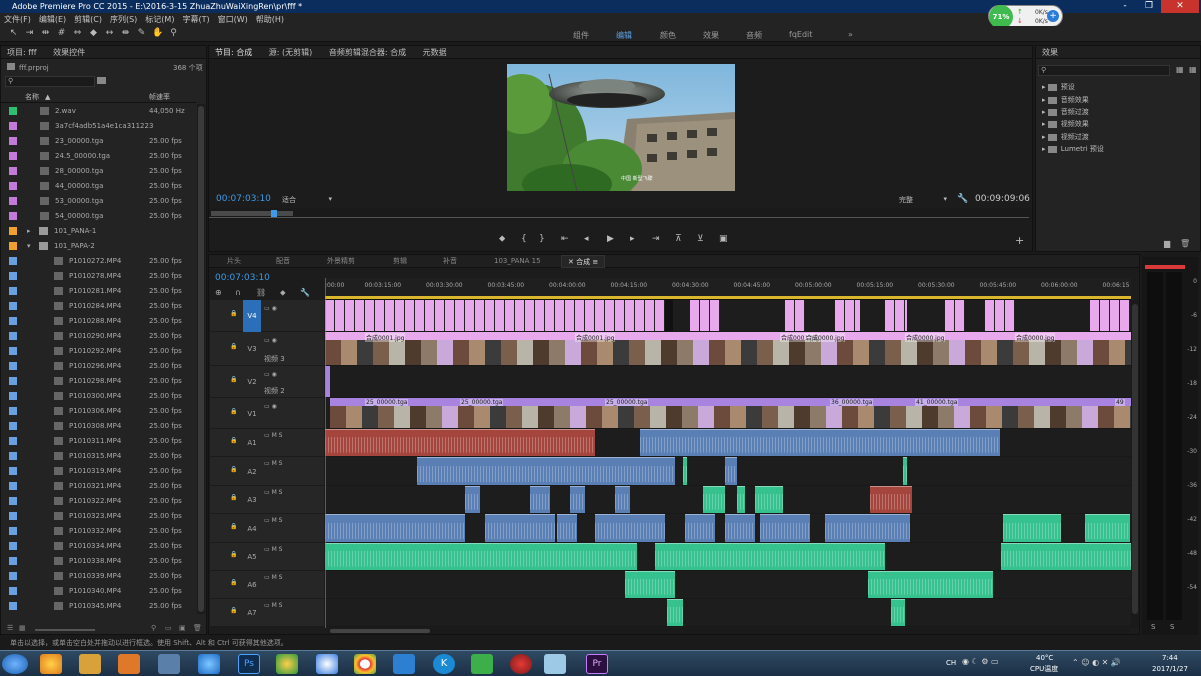 This screenshot has height=676, width=1201. What do you see at coordinates (1193, 69) in the screenshot?
I see `32bit-effects-icon: ▦` at bounding box center [1193, 69].